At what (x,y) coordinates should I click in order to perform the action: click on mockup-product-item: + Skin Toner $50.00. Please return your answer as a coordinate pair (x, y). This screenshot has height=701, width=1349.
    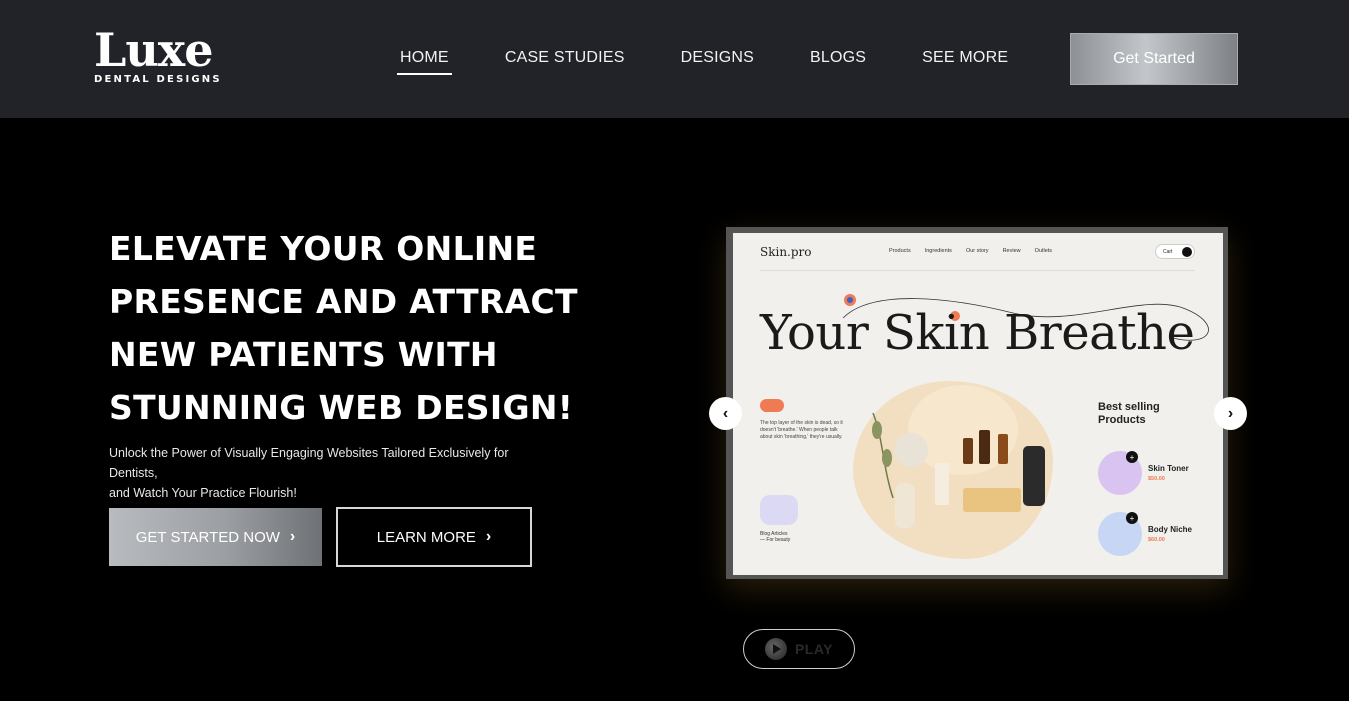
    Looking at the image, I should click on (1153, 473).